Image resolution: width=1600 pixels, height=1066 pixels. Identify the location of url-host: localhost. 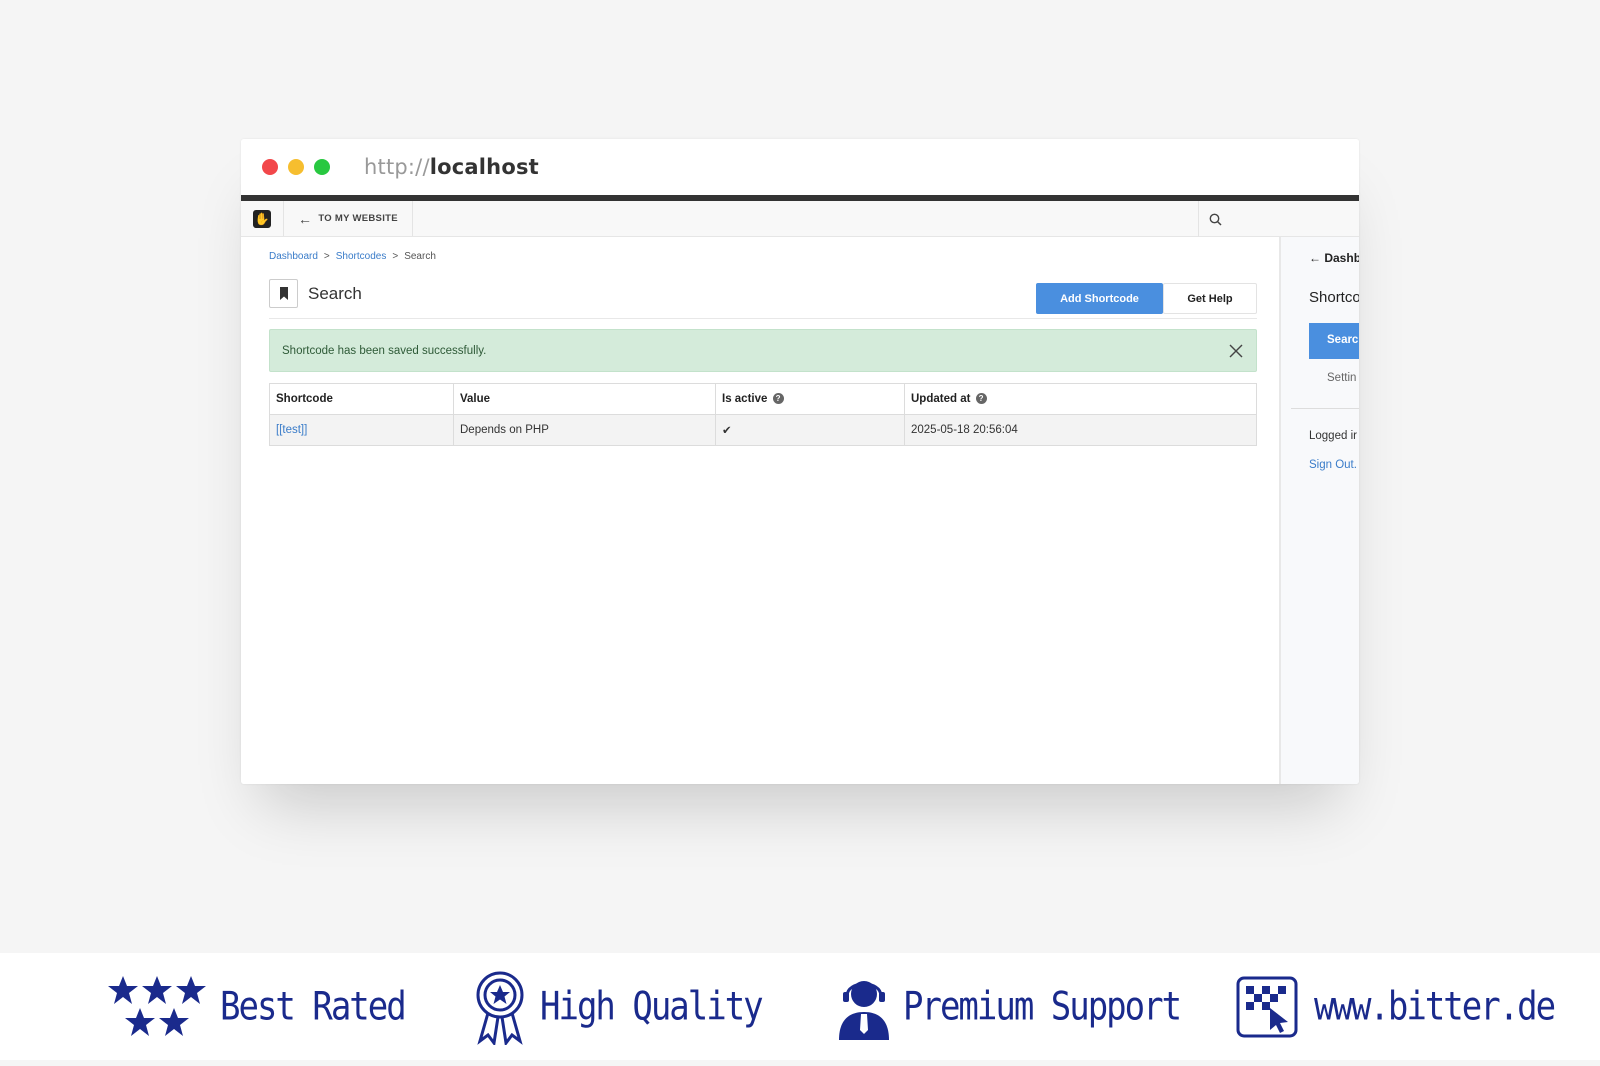
(484, 167).